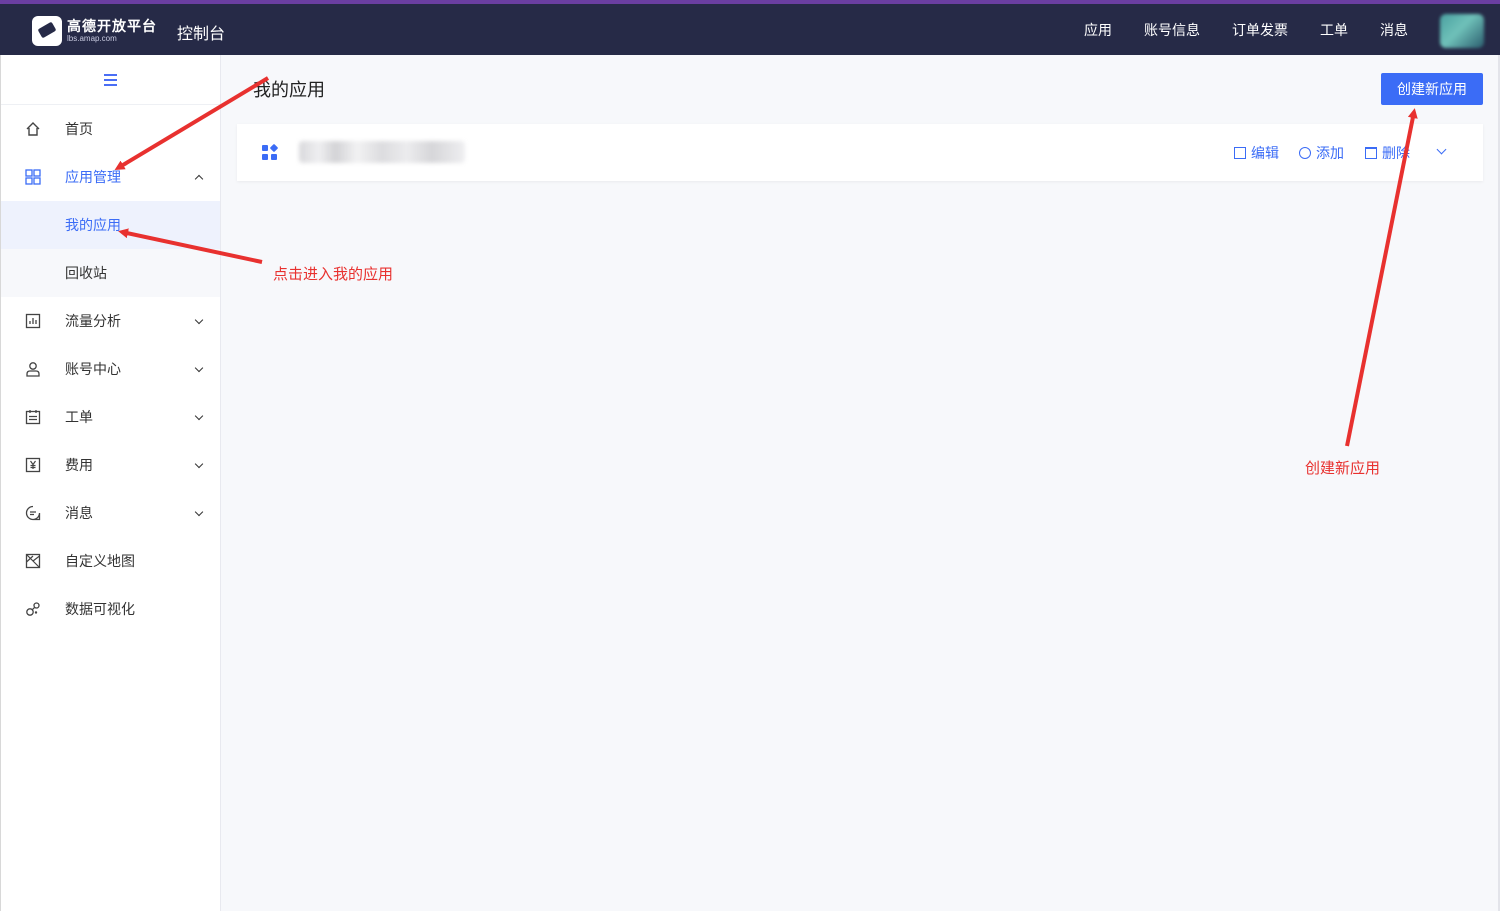 The width and height of the screenshot is (1500, 911). I want to click on user-icon, so click(33, 369).